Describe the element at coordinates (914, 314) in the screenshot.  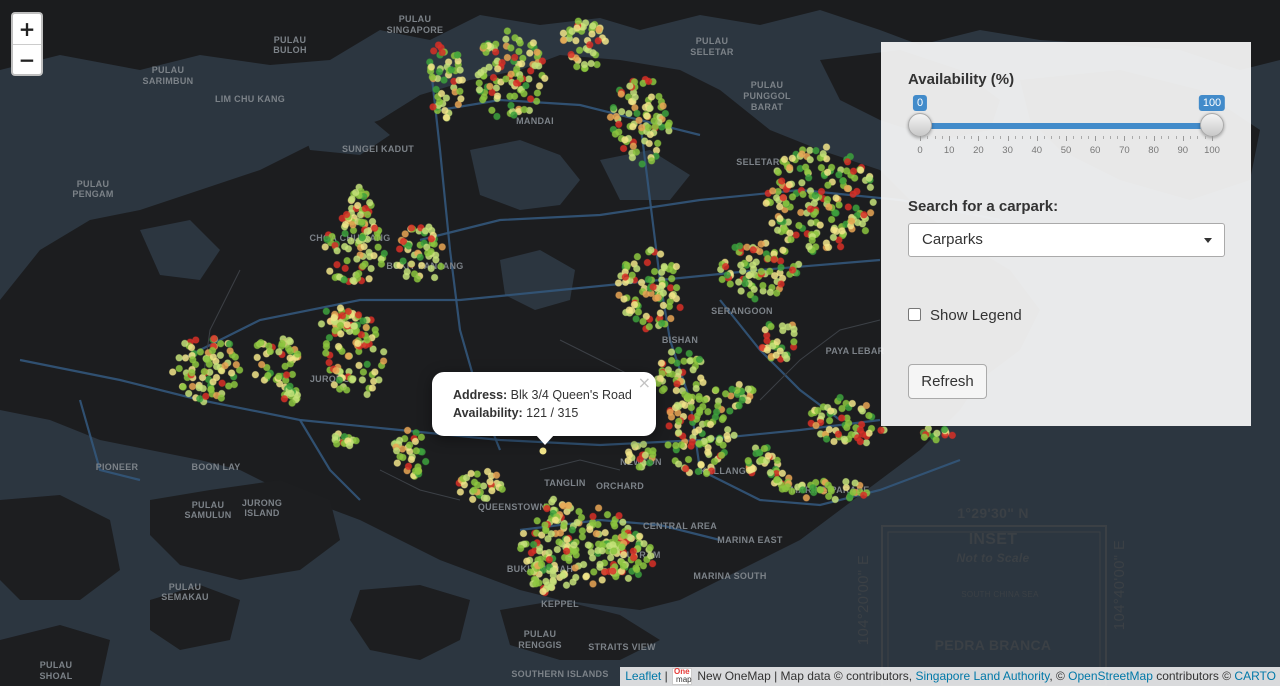
I see `show-legend-checkbox` at that location.